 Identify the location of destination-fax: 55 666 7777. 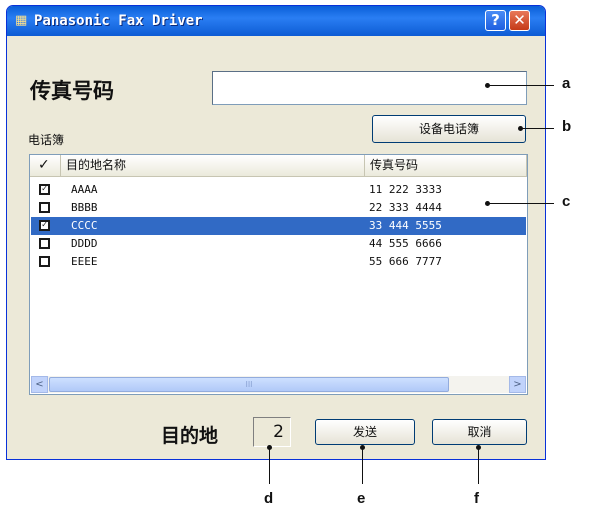
(405, 261).